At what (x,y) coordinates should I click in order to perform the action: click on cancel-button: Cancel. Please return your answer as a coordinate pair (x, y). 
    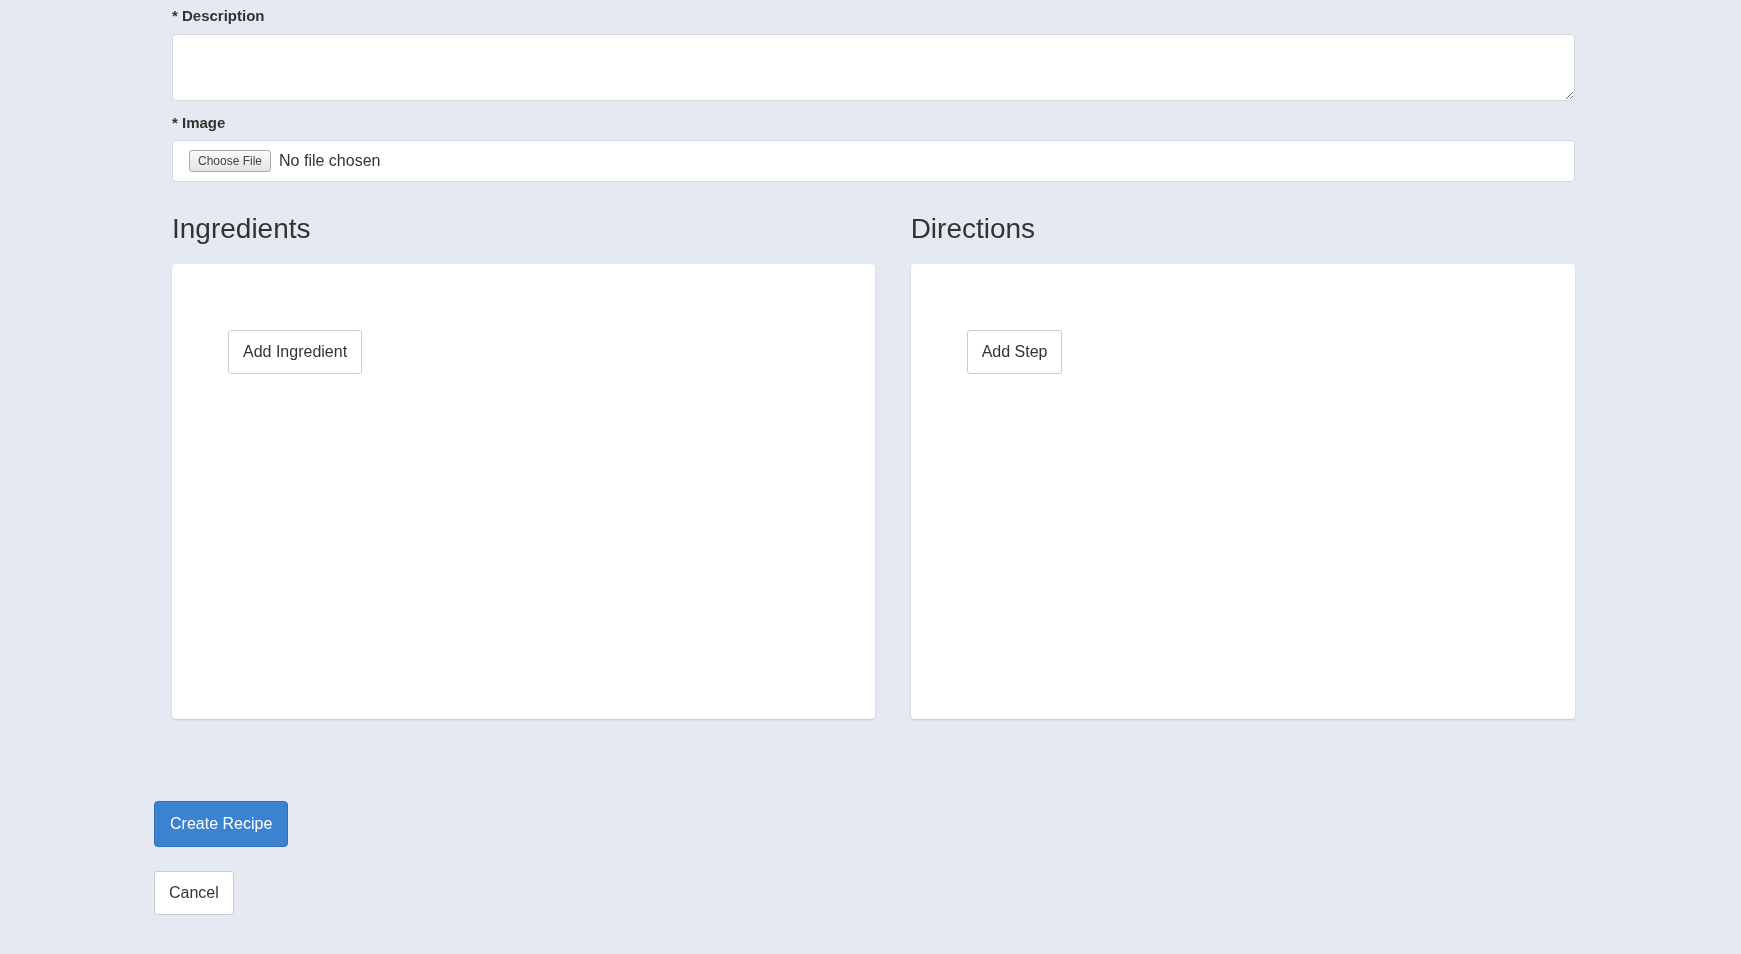
    Looking at the image, I should click on (194, 893).